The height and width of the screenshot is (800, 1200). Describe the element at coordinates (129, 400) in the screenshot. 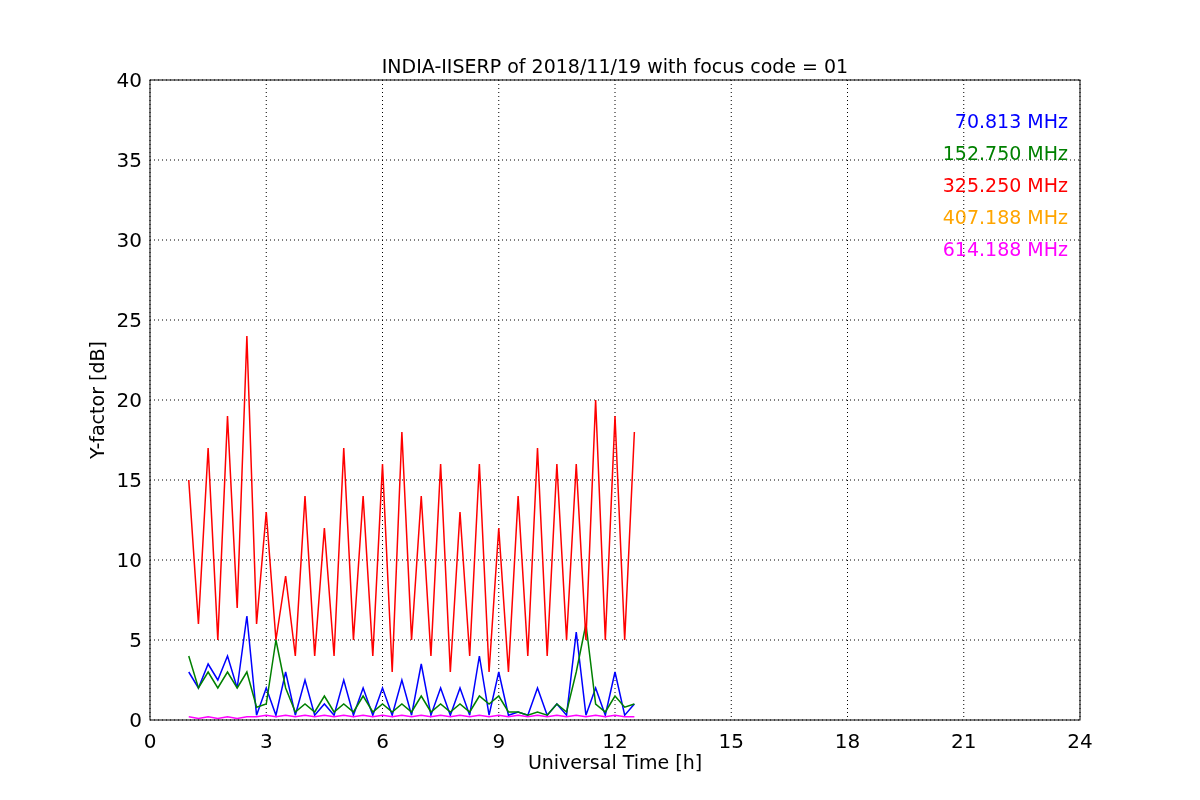

I see `y-tick-label: 20` at that location.